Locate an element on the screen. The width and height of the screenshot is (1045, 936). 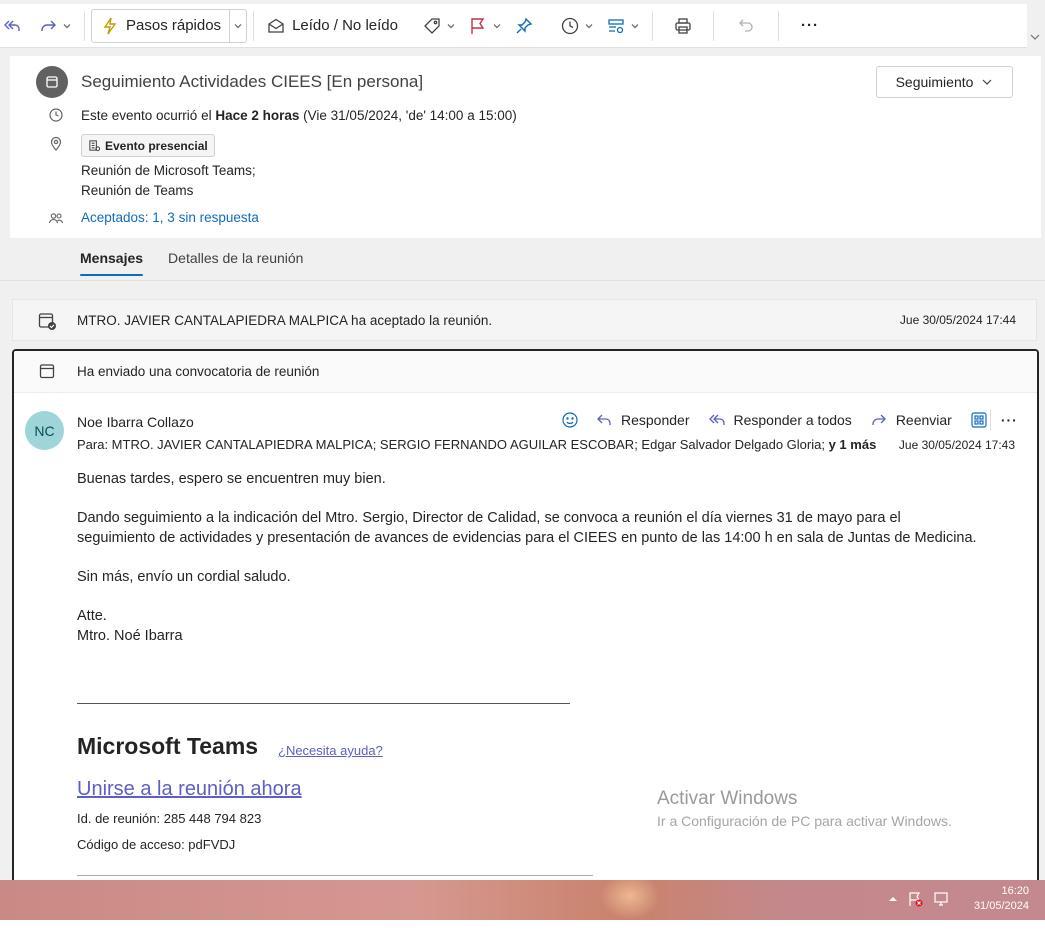
show-hidden-icons-icon is located at coordinates (893, 899).